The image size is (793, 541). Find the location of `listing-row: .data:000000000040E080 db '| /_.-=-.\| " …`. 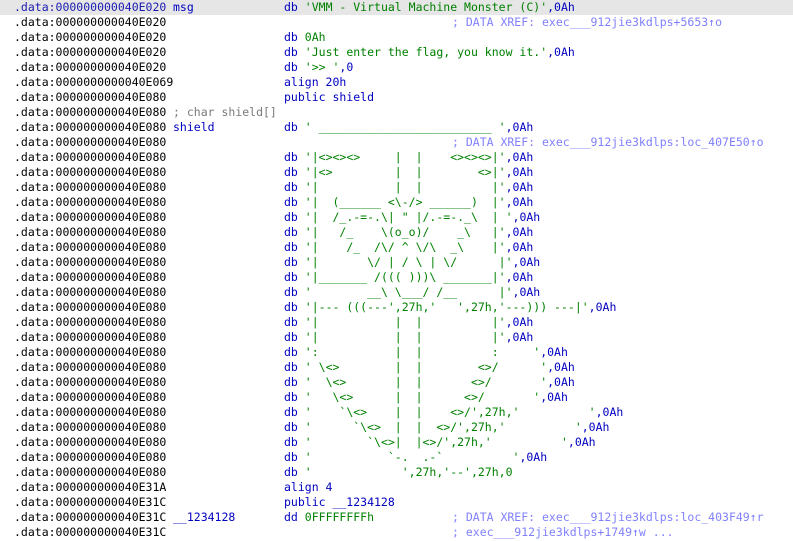

listing-row: .data:000000000040E080 db '| /_.-=-.\| " … is located at coordinates (396, 217).